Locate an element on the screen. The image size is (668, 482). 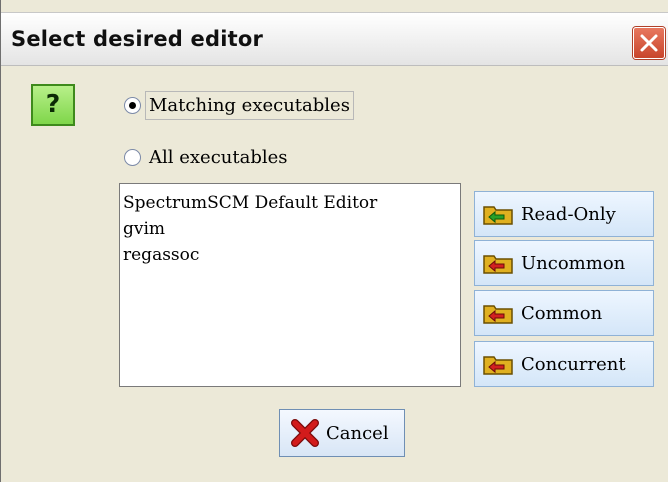
read-only-button: Read-Only is located at coordinates (564, 214).